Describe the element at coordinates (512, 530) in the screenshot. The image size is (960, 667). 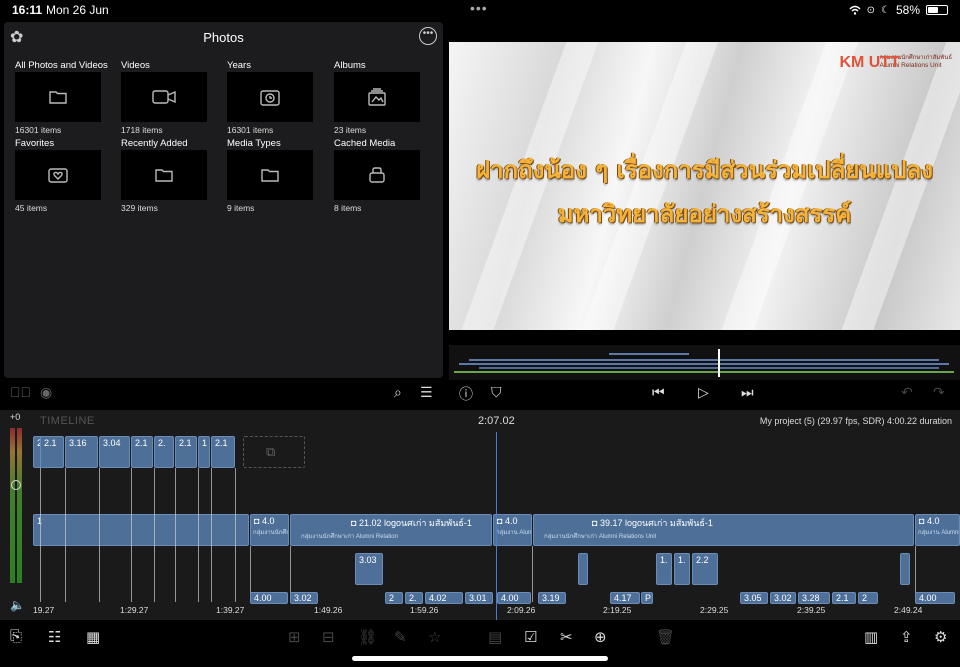
I see `main-clip: ◘ 4.0กลุ่มงาน Alumni` at that location.